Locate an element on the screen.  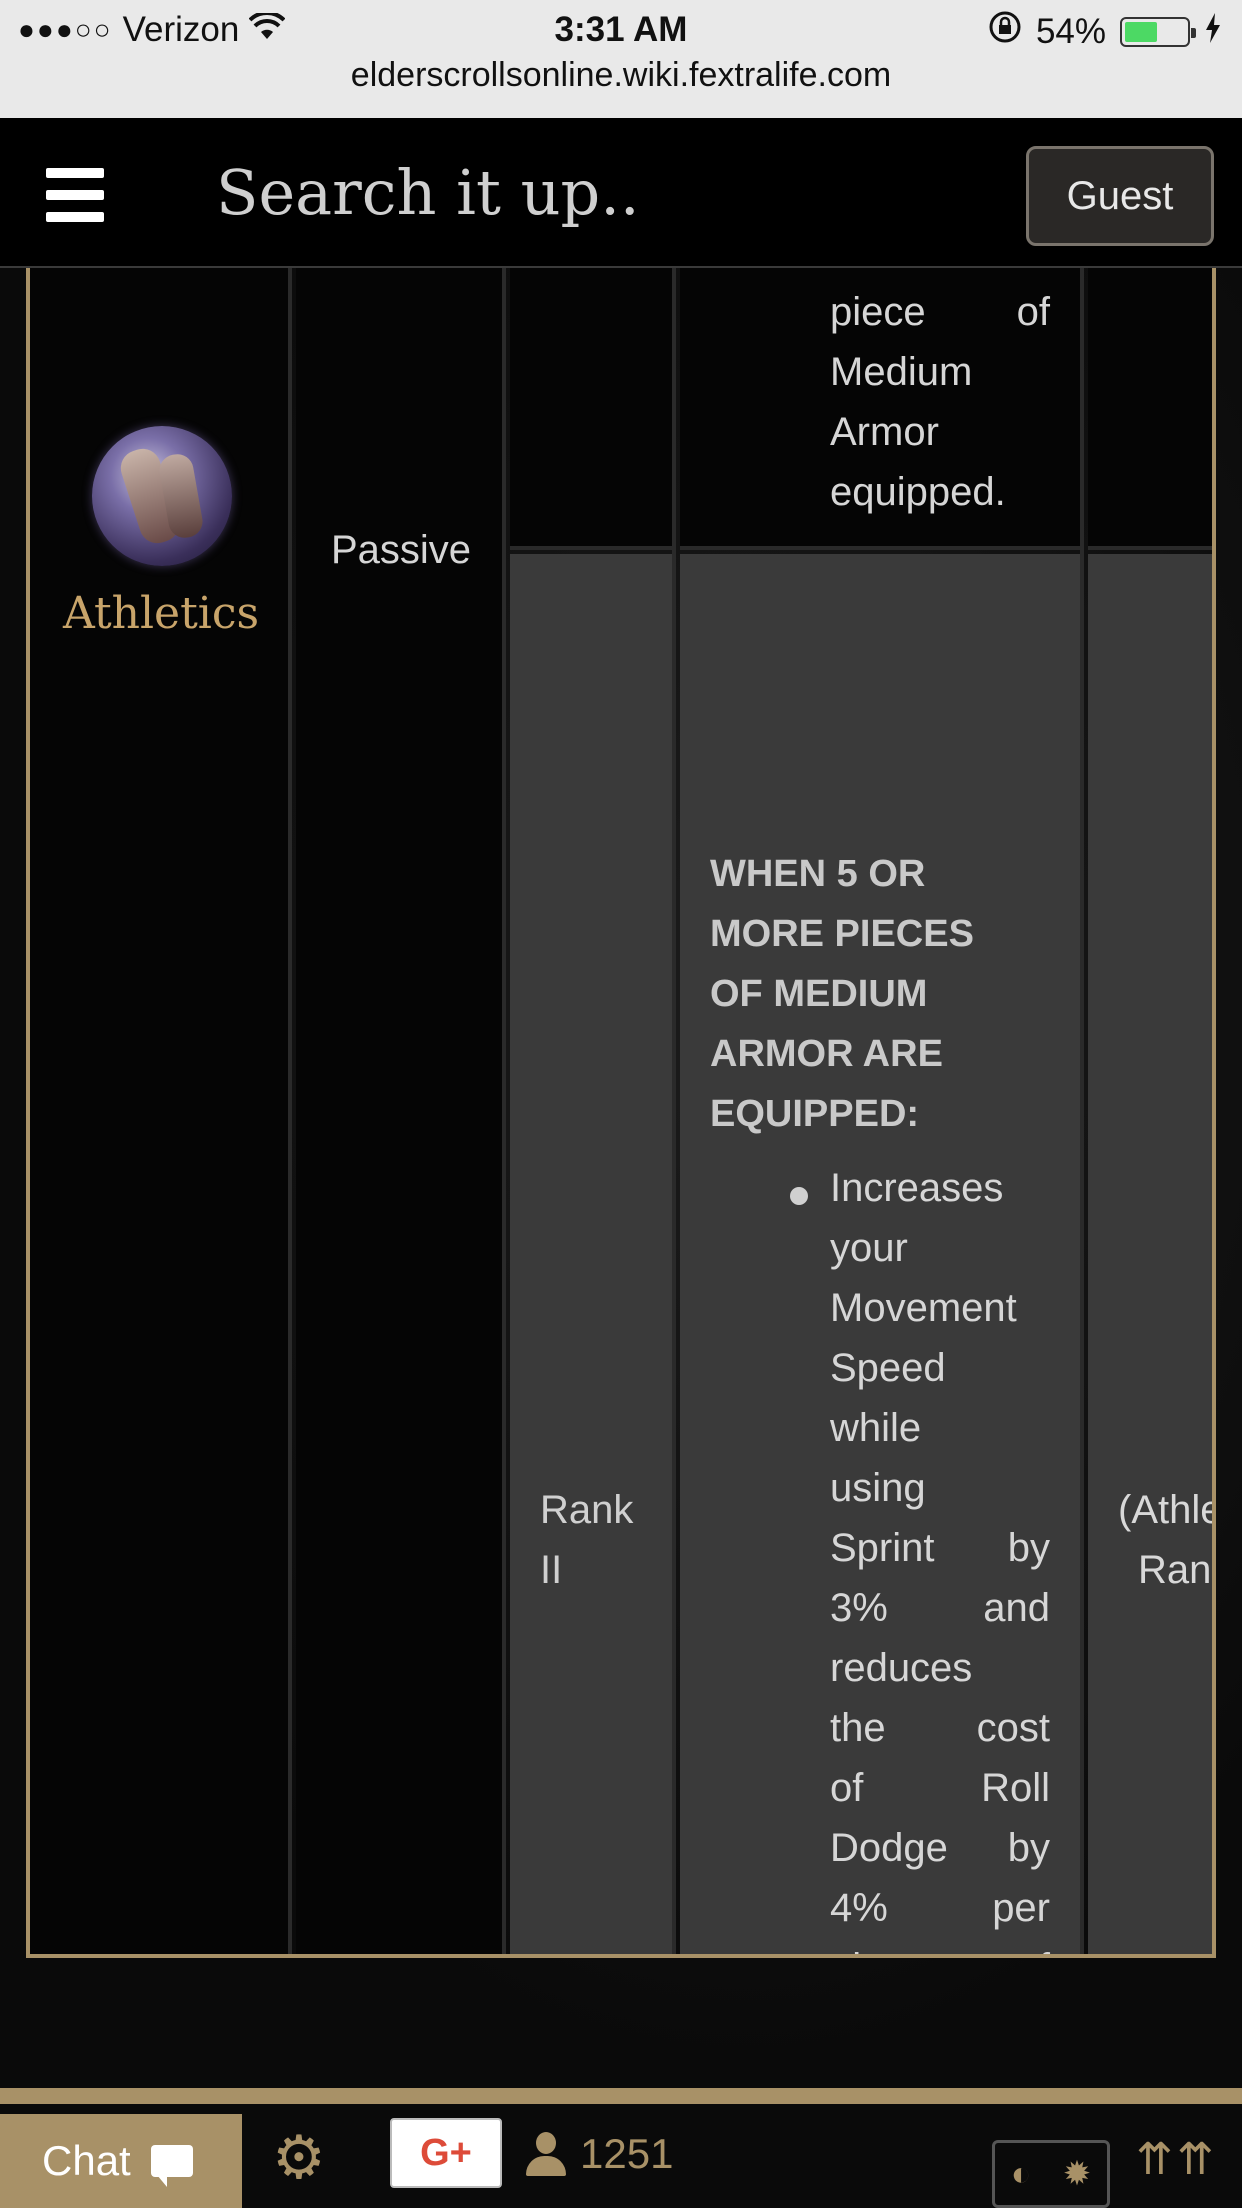
requirement-cell-previous is located at coordinates (1150, 409).